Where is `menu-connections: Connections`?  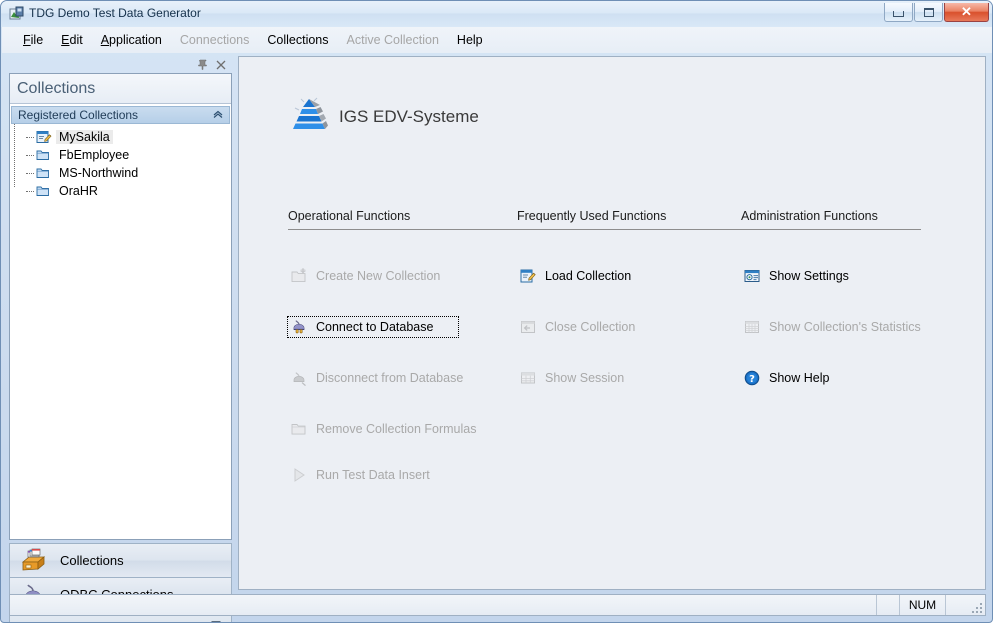 menu-connections: Connections is located at coordinates (215, 40).